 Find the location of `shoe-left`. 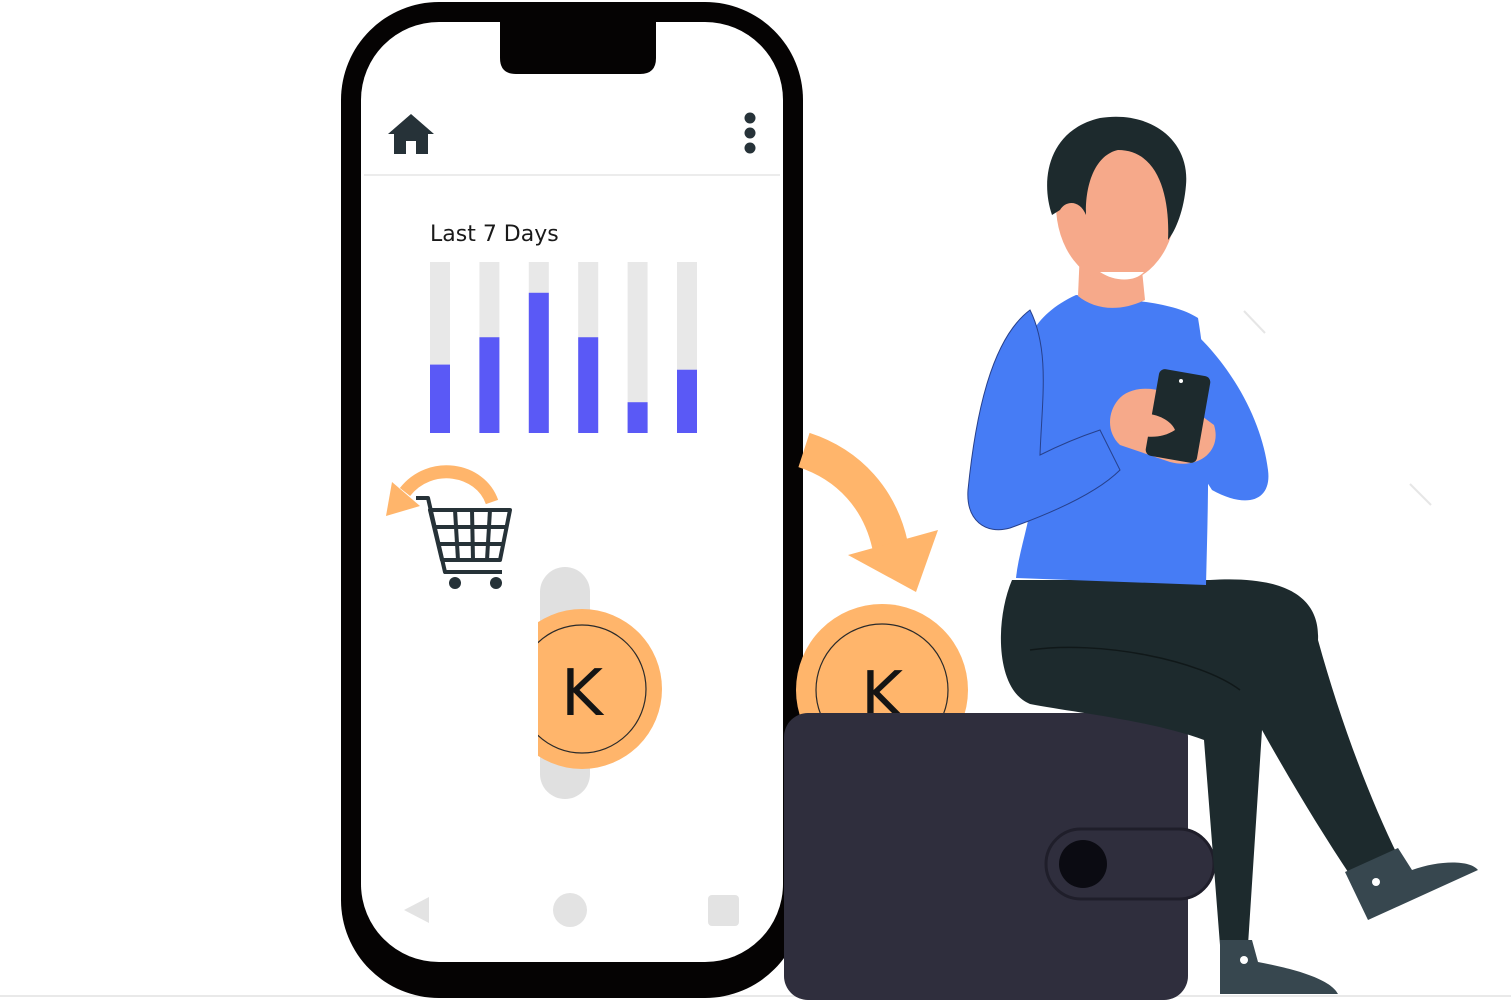

shoe-left is located at coordinates (1279, 967).